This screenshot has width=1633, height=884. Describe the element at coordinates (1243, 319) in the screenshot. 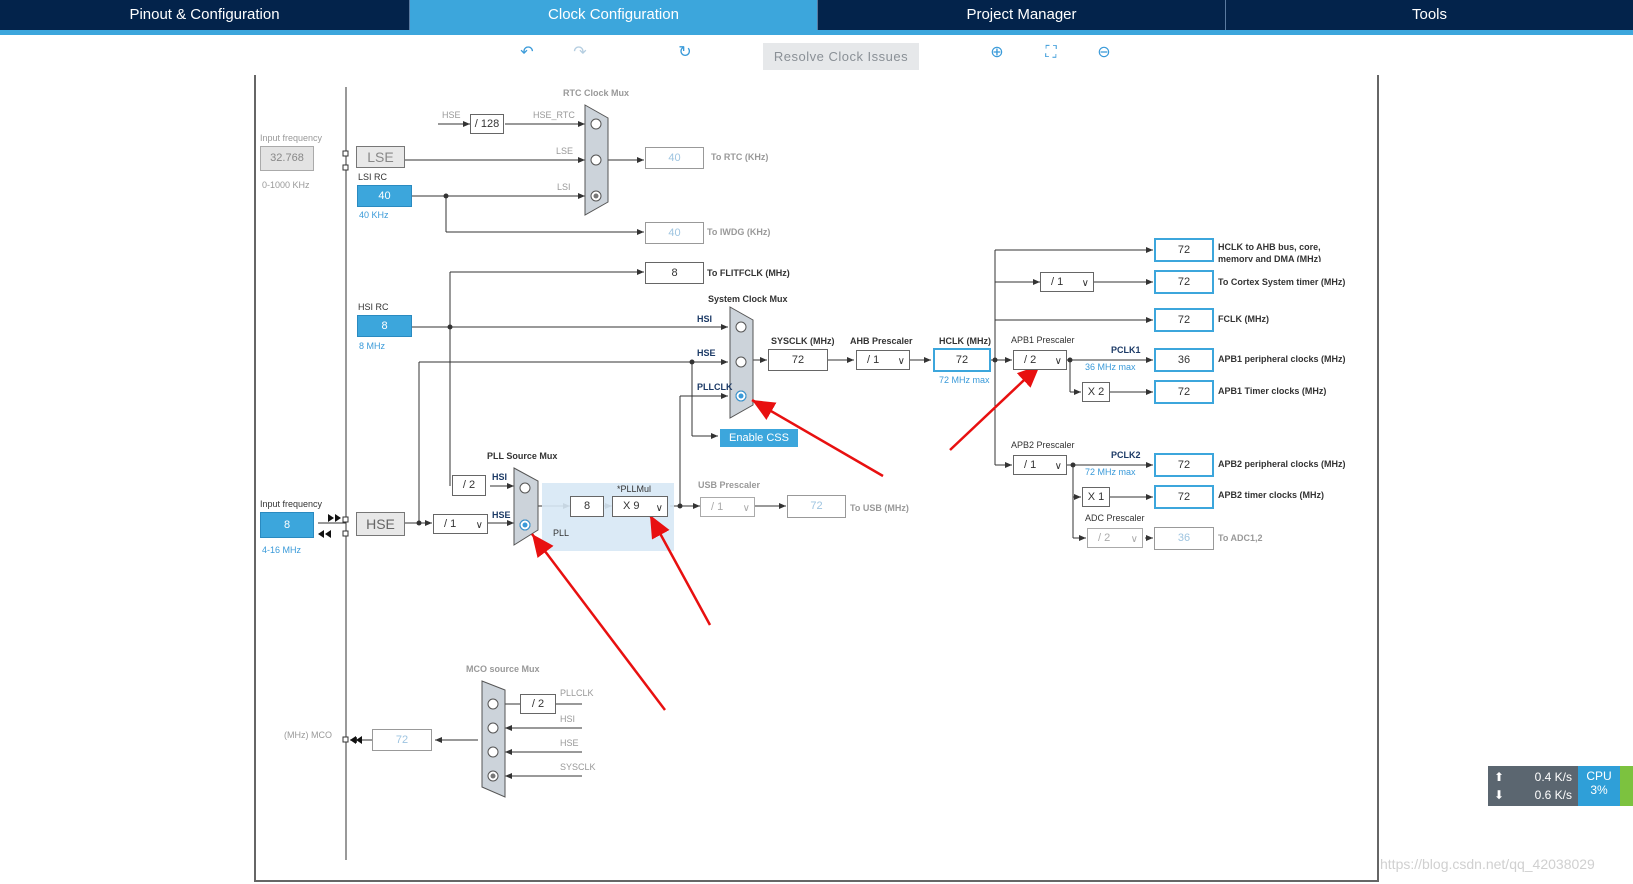

I see `fclk-label: FCLK (MHz)` at that location.